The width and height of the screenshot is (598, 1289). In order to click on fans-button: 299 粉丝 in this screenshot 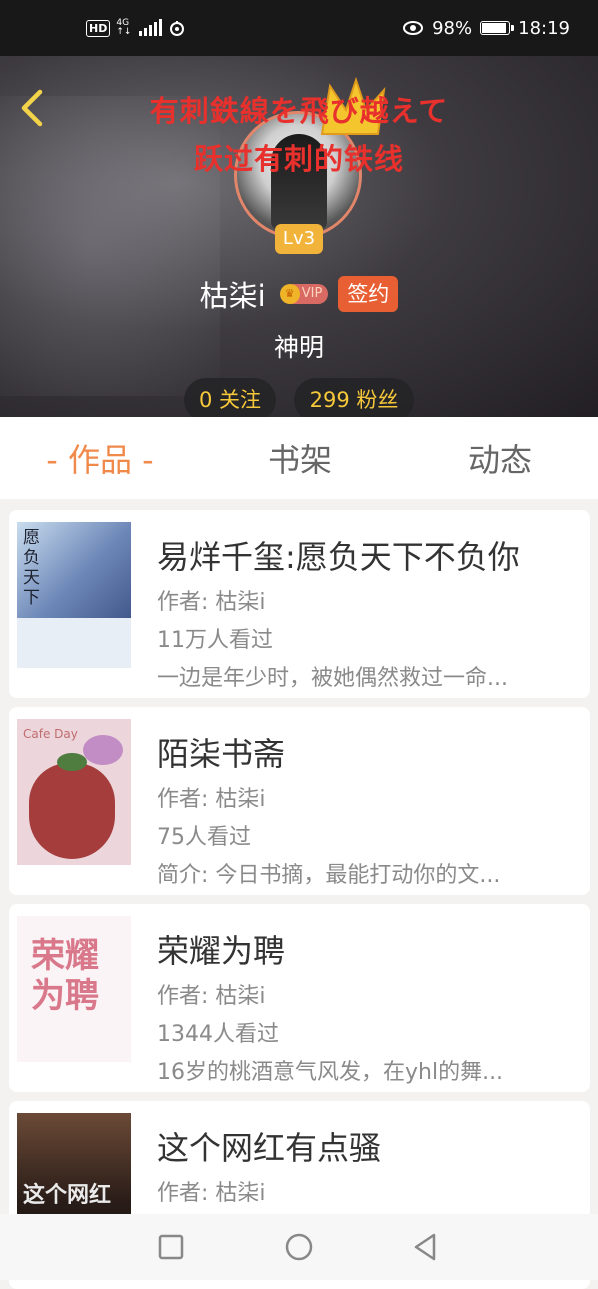, I will do `click(354, 397)`.